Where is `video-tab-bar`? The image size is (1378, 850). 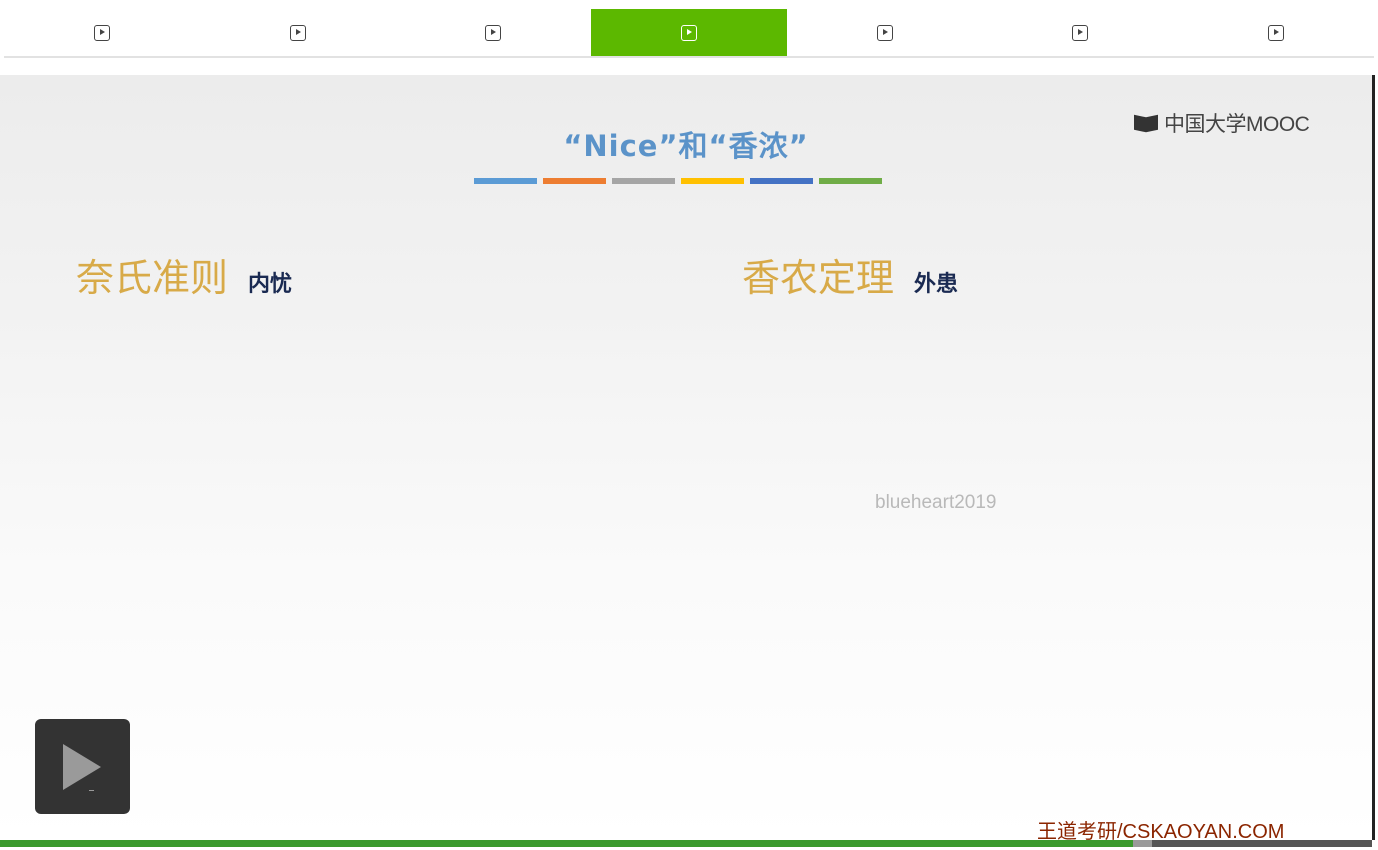 video-tab-bar is located at coordinates (689, 33).